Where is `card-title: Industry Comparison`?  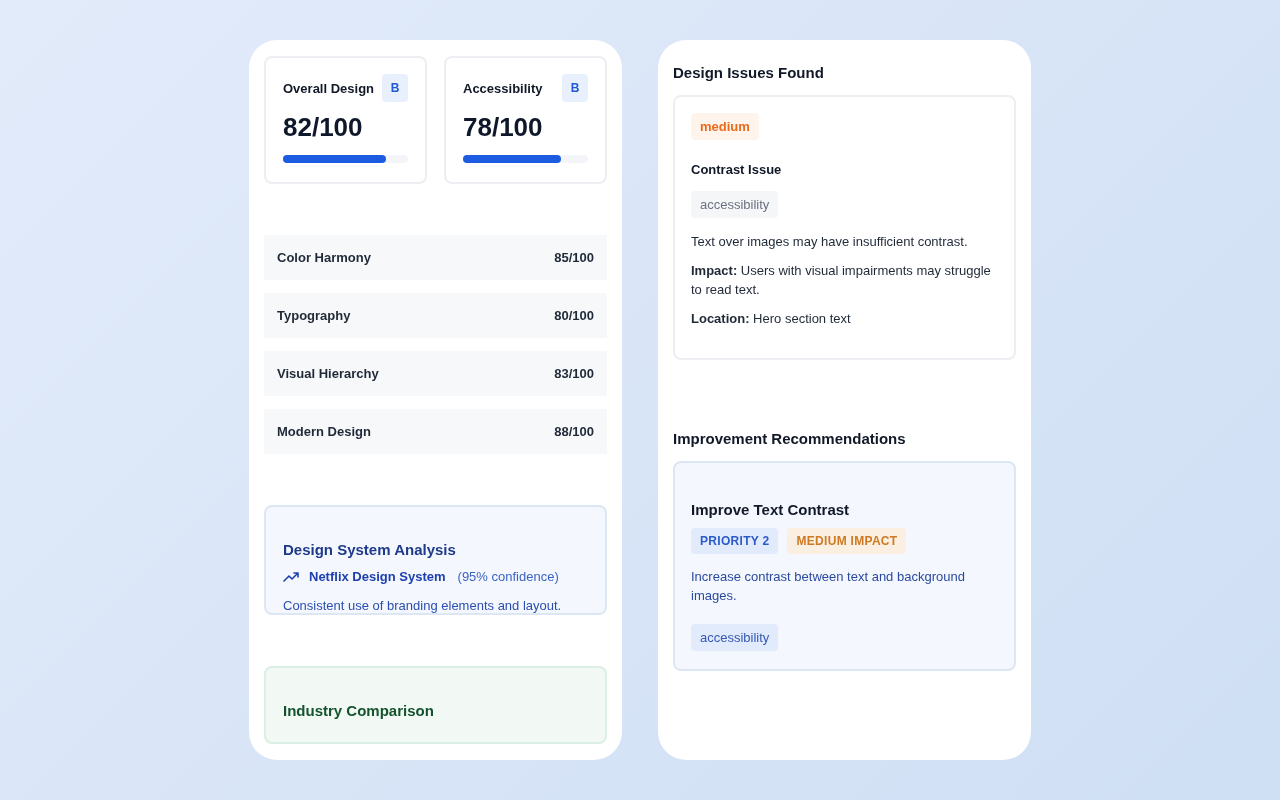 card-title: Industry Comparison is located at coordinates (359, 710).